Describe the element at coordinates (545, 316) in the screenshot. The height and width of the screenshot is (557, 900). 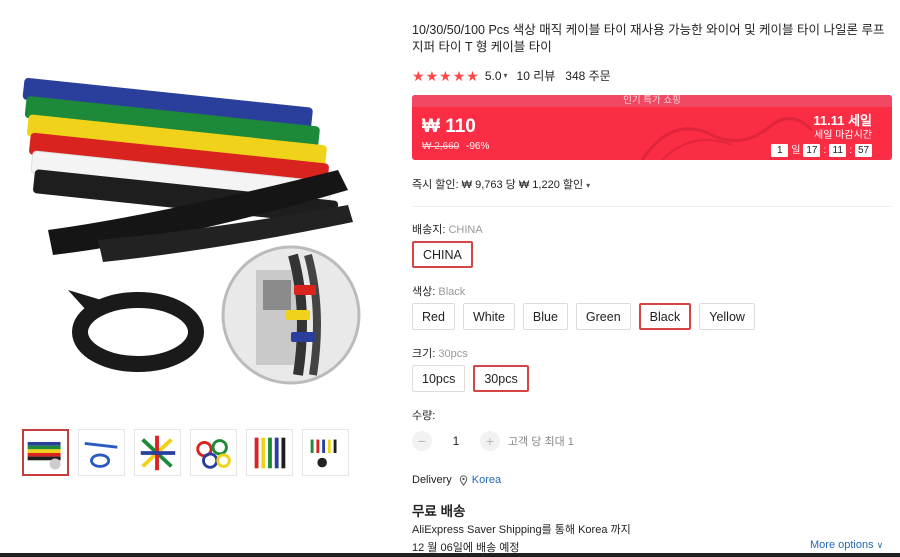
I see `color-option-blue: Blue` at that location.